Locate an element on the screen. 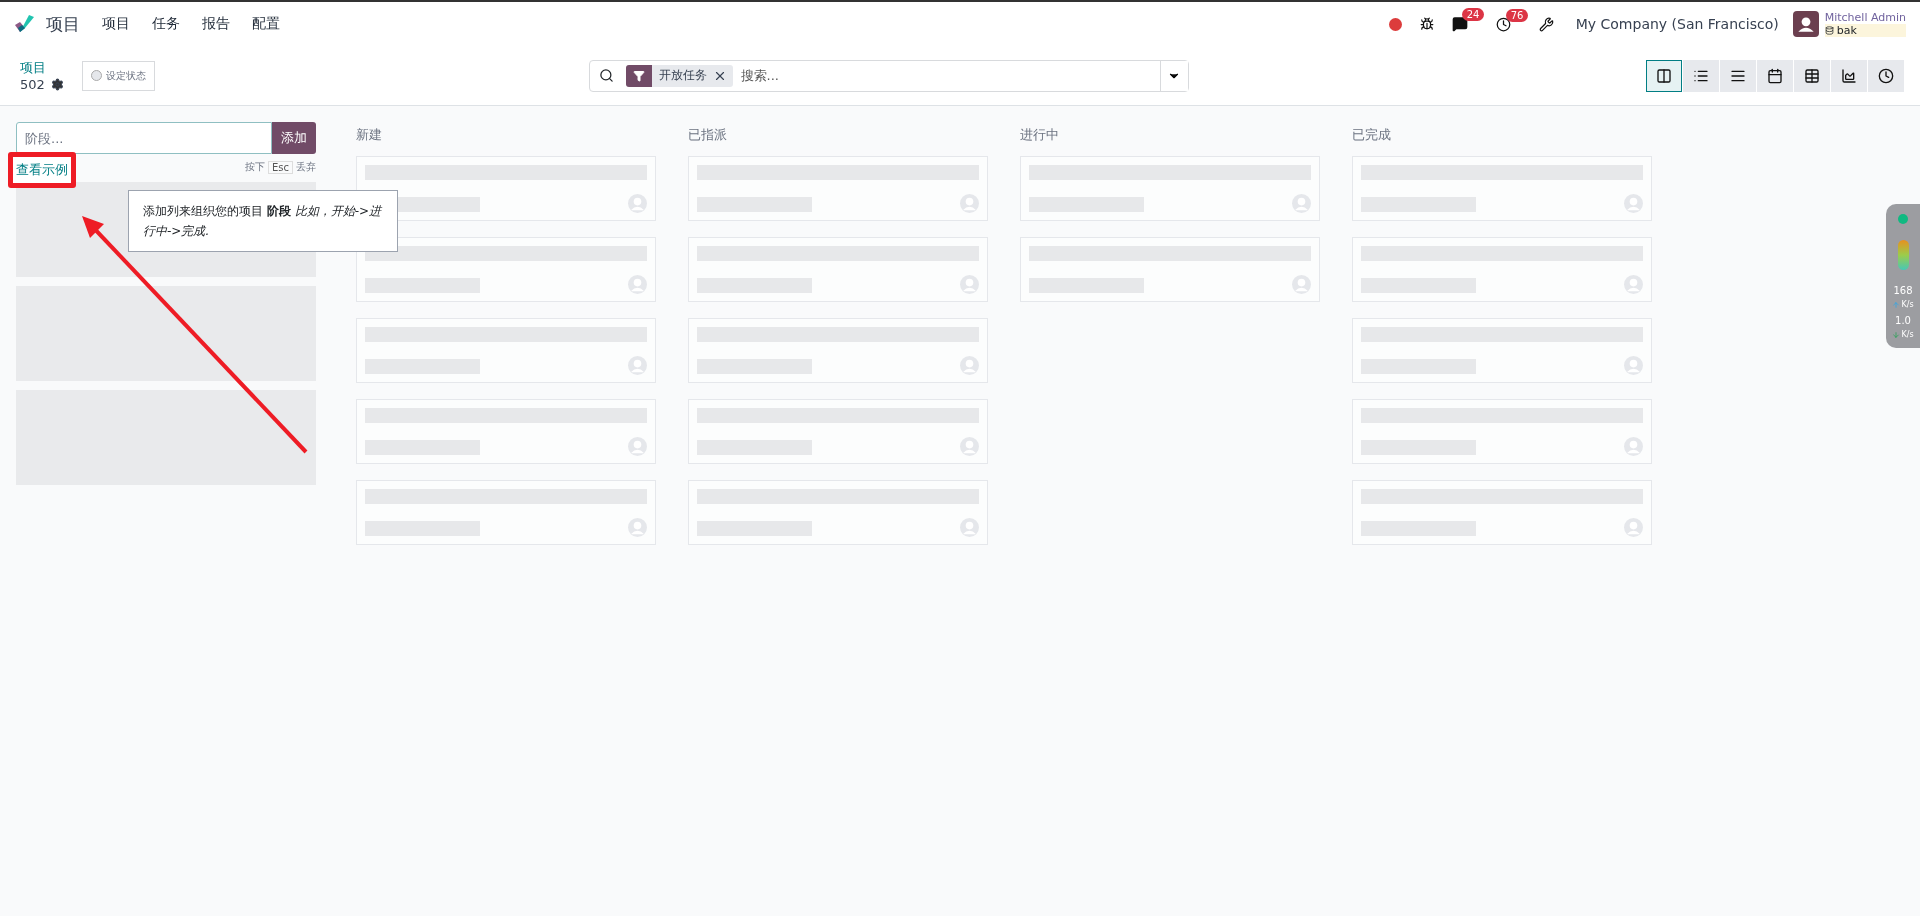 This screenshot has height=916, width=1920. app-logo is located at coordinates (25, 24).